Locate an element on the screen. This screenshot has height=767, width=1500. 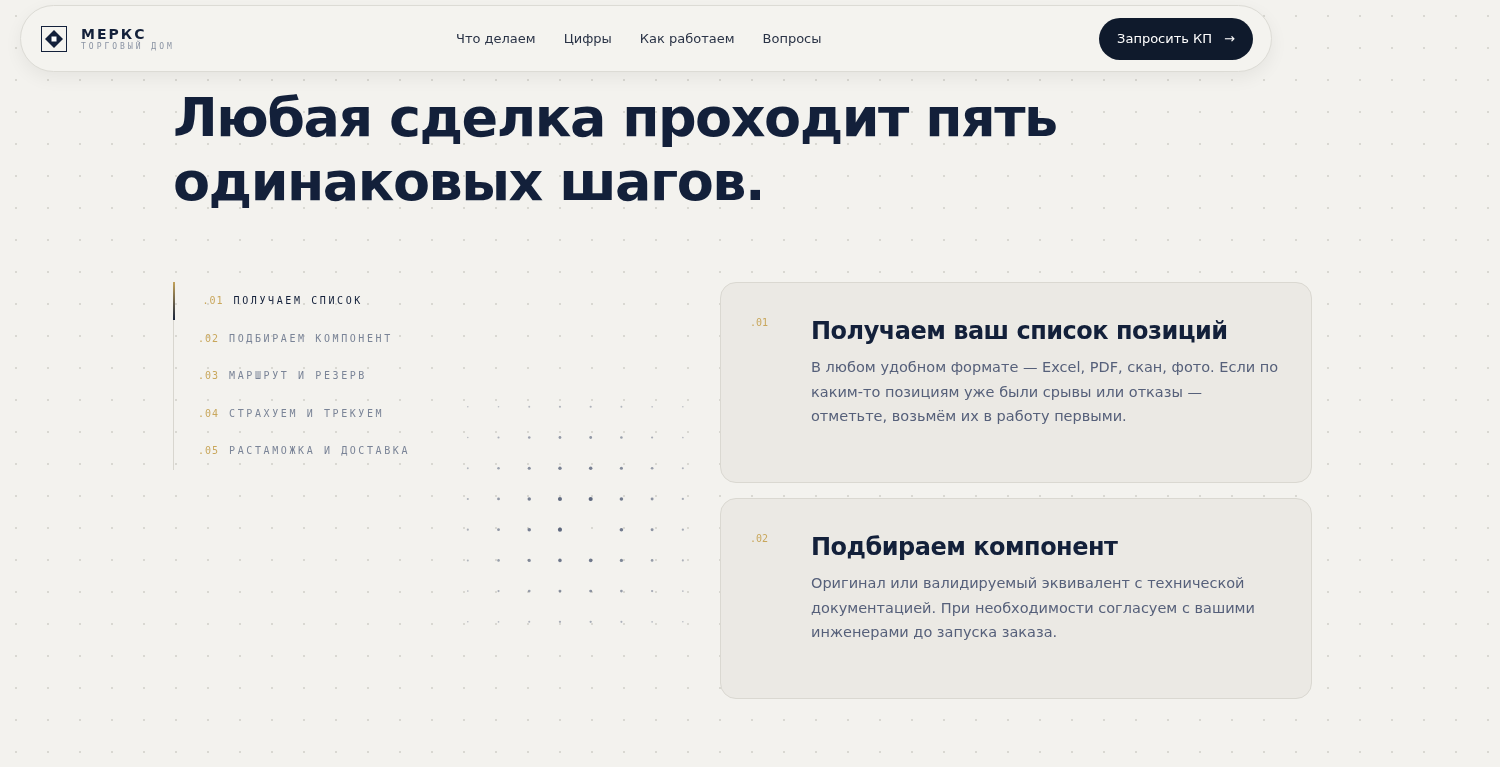
nav-link: Что делаем is located at coordinates (496, 38).